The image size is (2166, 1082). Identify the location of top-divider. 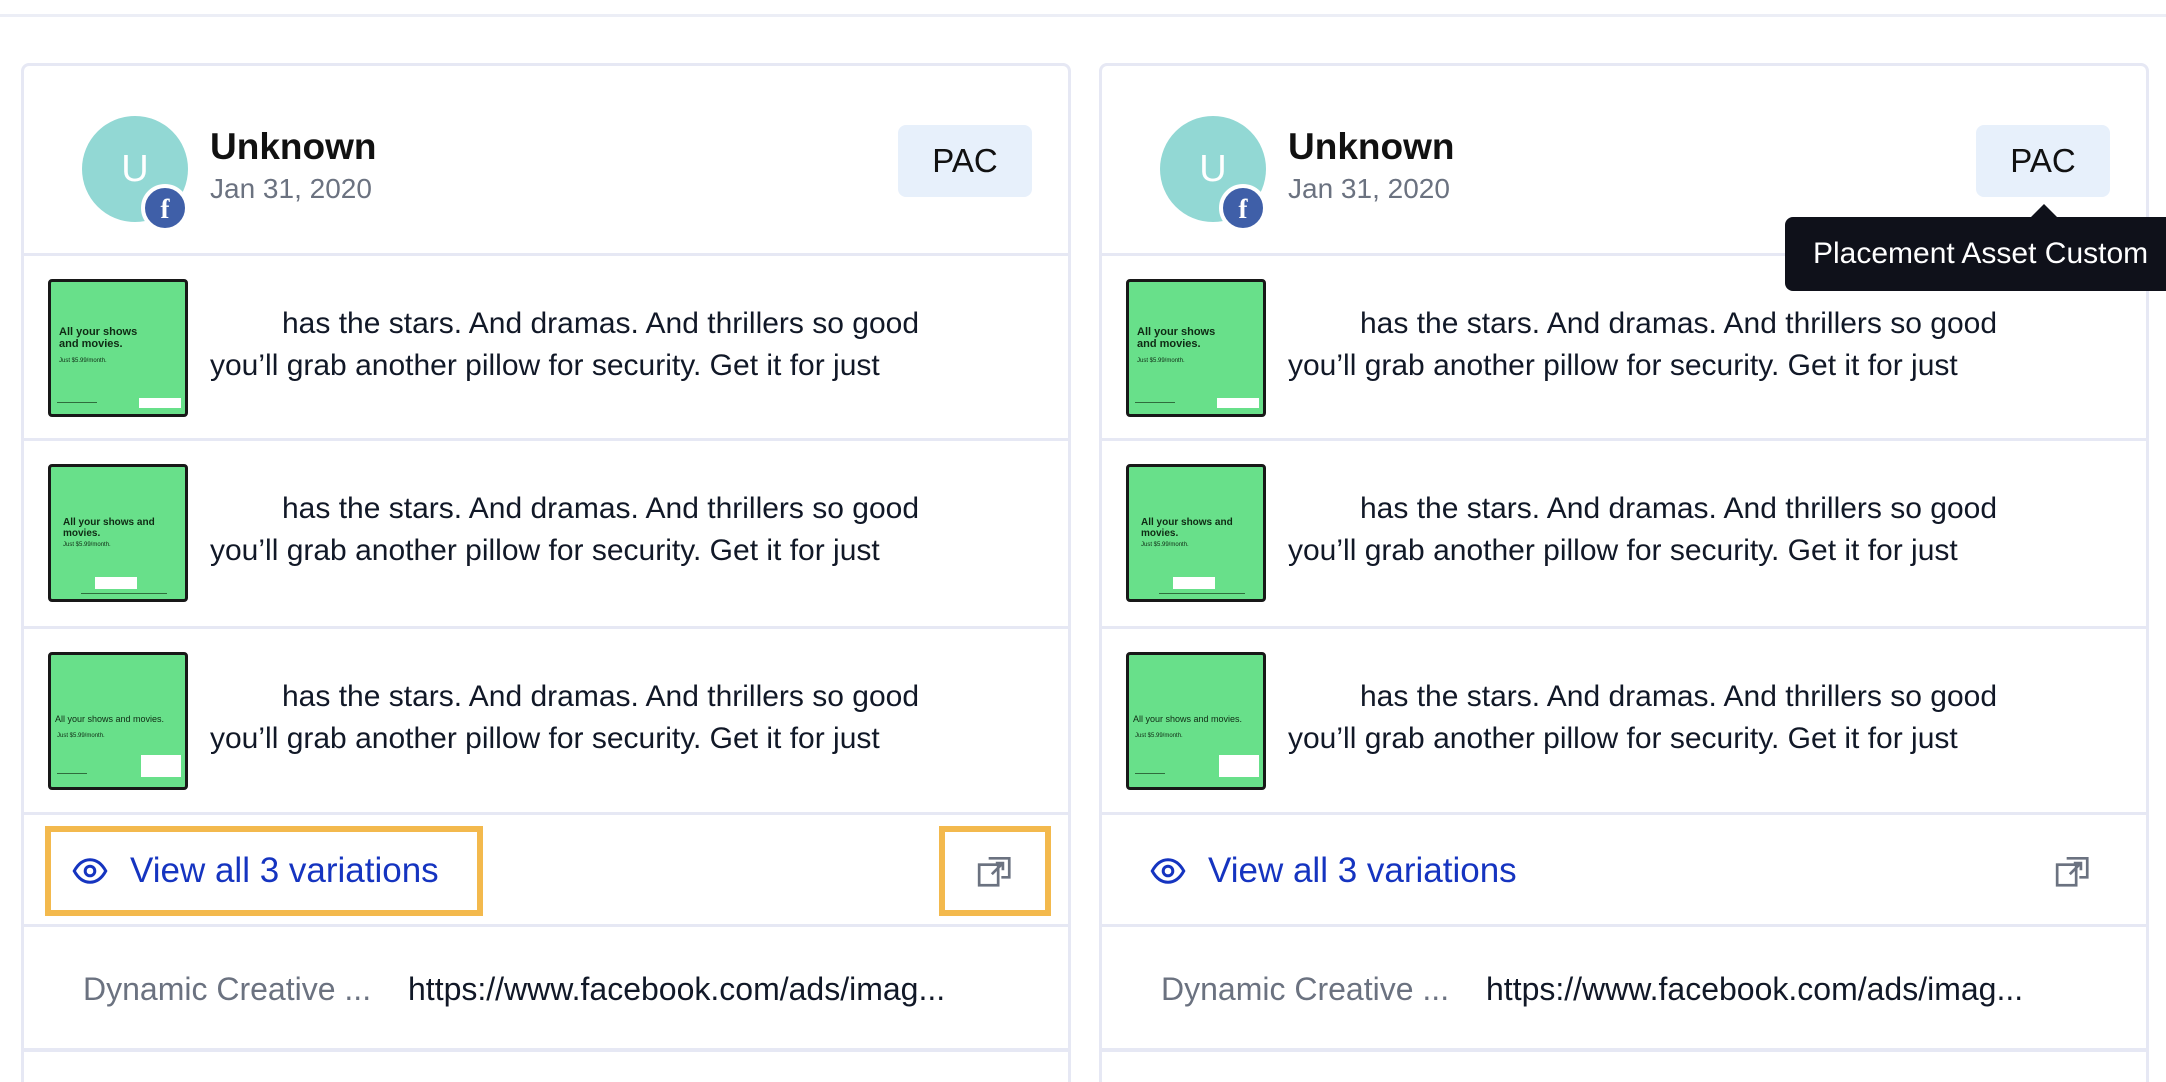
(1083, 15).